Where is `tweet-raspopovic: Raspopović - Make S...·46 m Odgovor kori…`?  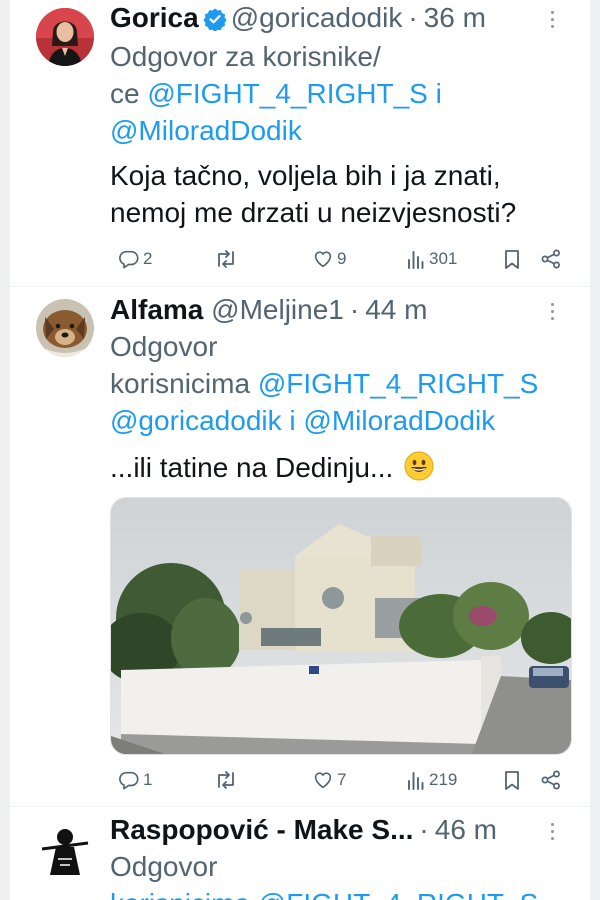
tweet-raspopovic: Raspopović - Make S...·46 m Odgovor kori… is located at coordinates (300, 853).